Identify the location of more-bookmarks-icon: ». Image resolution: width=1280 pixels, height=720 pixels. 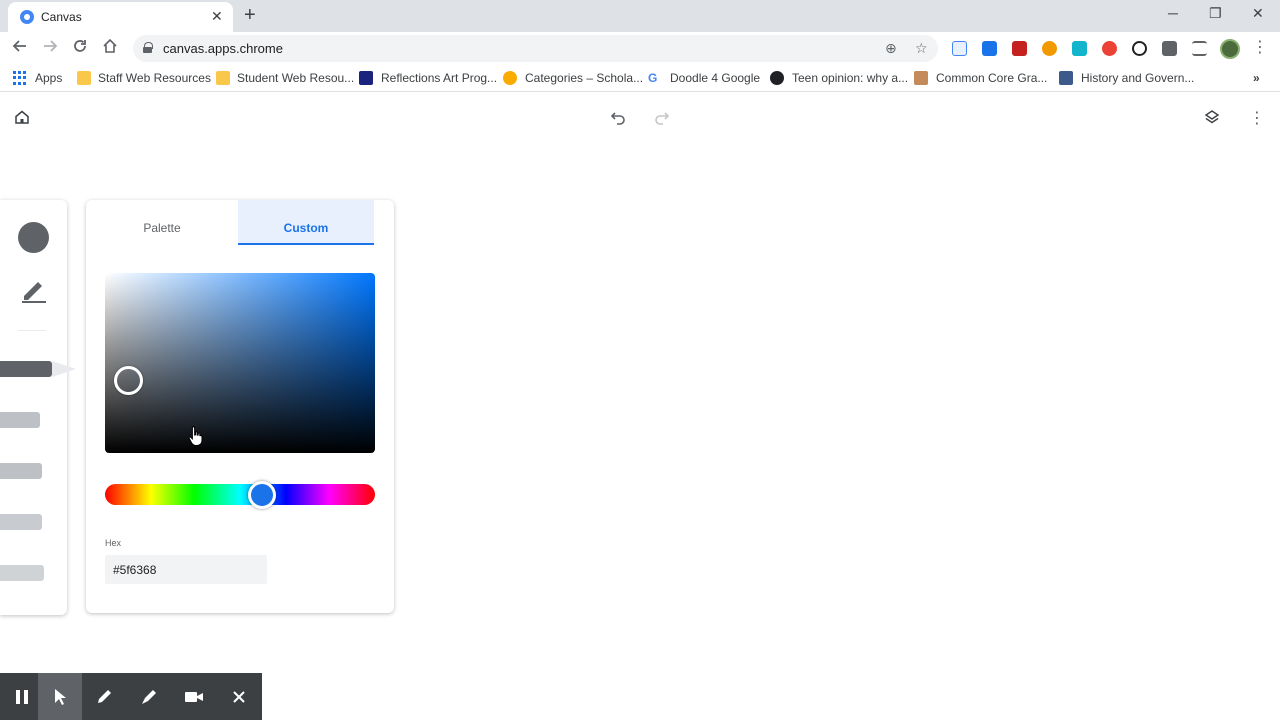
(1256, 78).